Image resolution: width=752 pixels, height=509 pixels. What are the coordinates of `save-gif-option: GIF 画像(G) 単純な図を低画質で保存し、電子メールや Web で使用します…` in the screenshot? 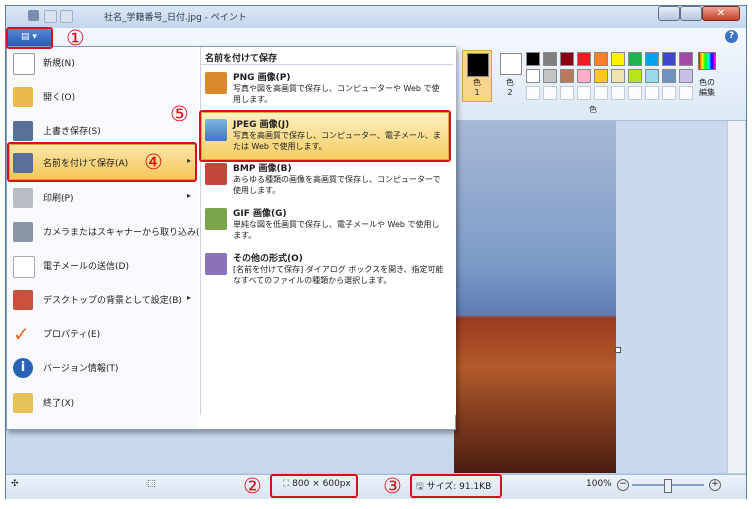 It's located at (325, 225).